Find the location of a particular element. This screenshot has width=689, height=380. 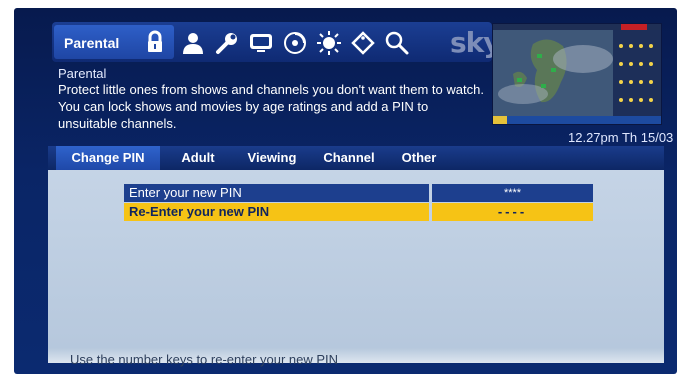

sun-icon is located at coordinates (329, 43).